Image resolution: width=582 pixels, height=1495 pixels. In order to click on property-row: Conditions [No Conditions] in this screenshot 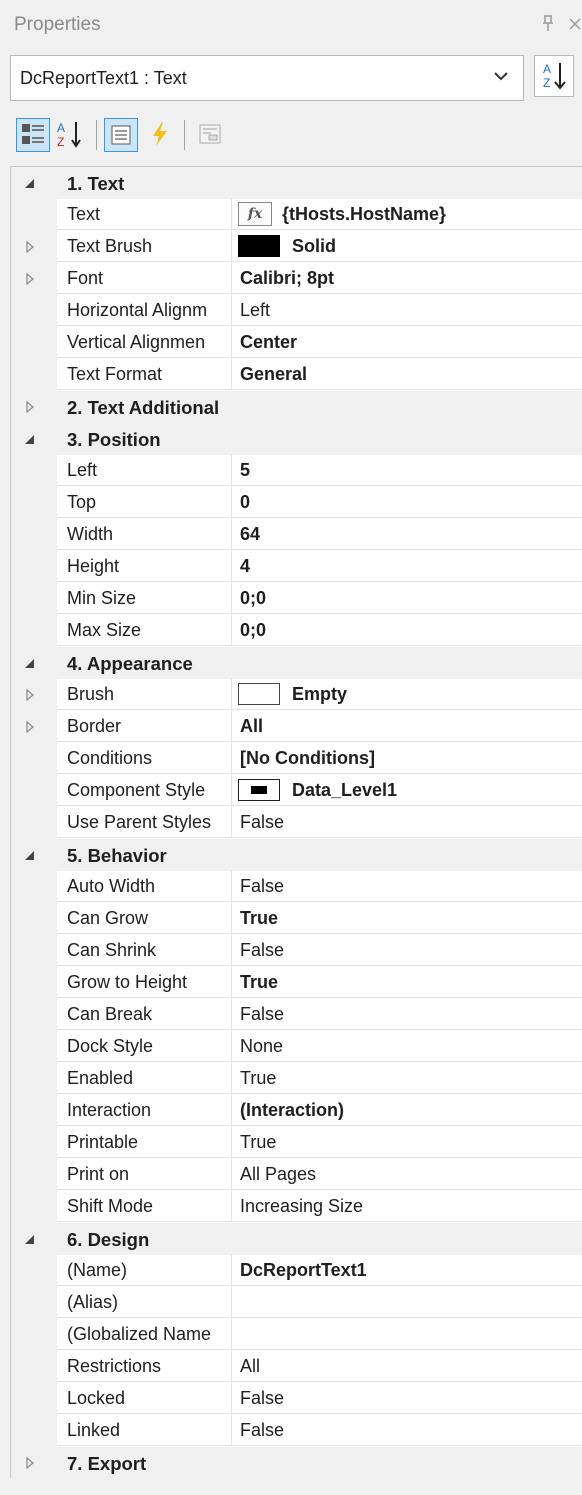, I will do `click(296, 759)`.